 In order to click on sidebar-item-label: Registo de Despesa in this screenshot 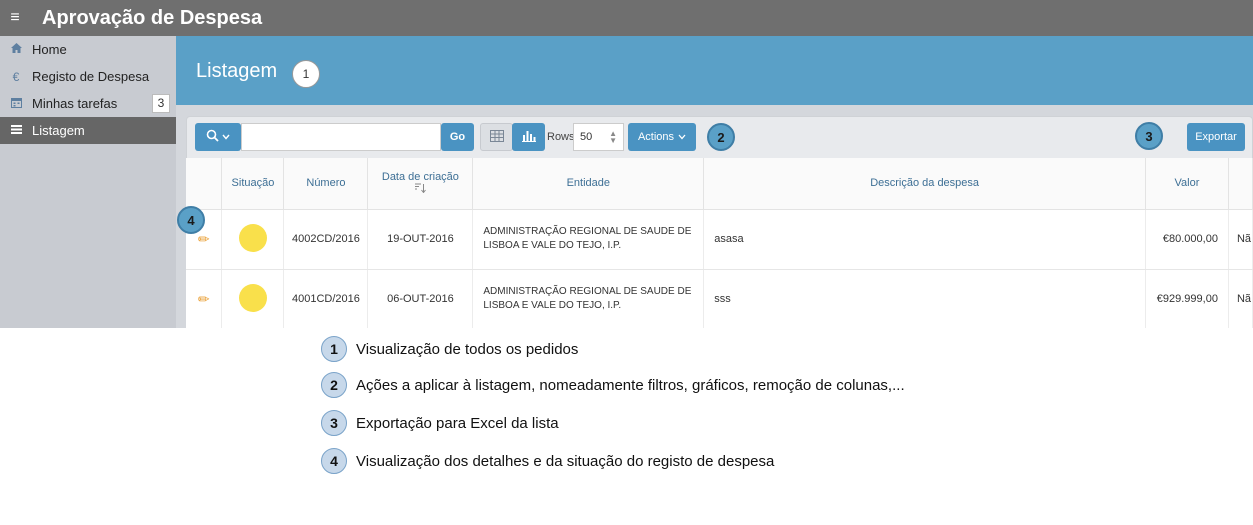, I will do `click(91, 76)`.